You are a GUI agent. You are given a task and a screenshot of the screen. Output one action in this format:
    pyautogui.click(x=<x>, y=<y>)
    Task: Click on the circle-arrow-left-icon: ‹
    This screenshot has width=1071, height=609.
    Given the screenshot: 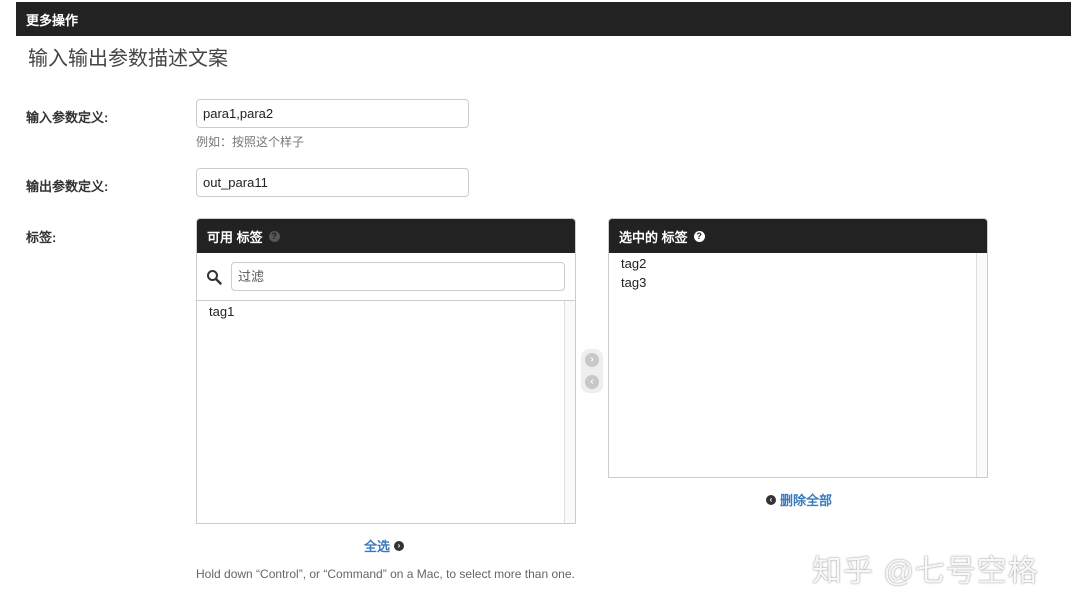 What is the action you would take?
    pyautogui.click(x=771, y=499)
    